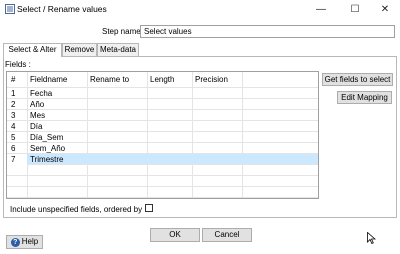 The width and height of the screenshot is (400, 254). Describe the element at coordinates (13, 137) in the screenshot. I see `row-number: 5` at that location.